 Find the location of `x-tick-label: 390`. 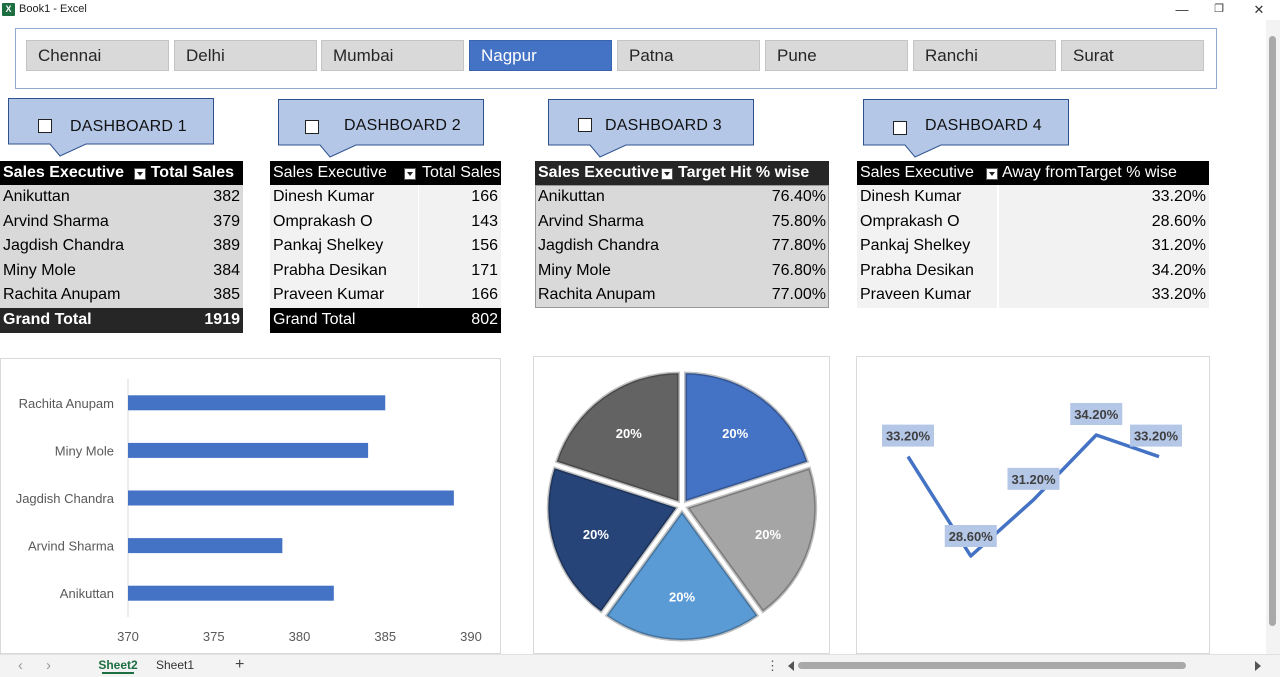

x-tick-label: 390 is located at coordinates (471, 636).